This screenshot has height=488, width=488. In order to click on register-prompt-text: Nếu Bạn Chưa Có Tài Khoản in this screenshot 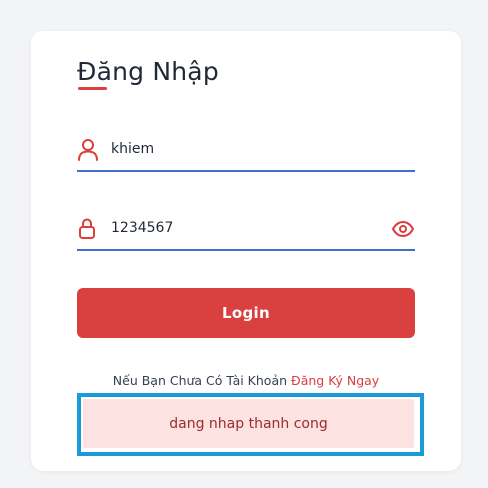, I will do `click(200, 380)`.